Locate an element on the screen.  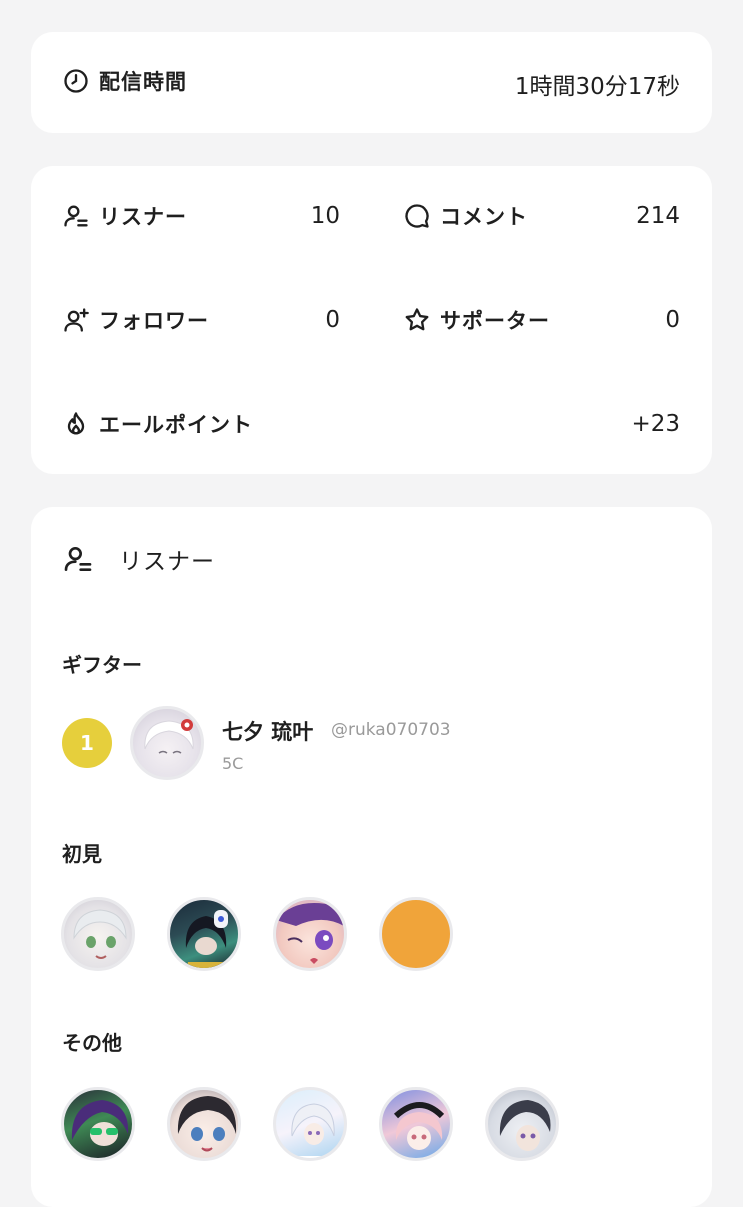
gifter-name: 七夕 琉叶 is located at coordinates (267, 731).